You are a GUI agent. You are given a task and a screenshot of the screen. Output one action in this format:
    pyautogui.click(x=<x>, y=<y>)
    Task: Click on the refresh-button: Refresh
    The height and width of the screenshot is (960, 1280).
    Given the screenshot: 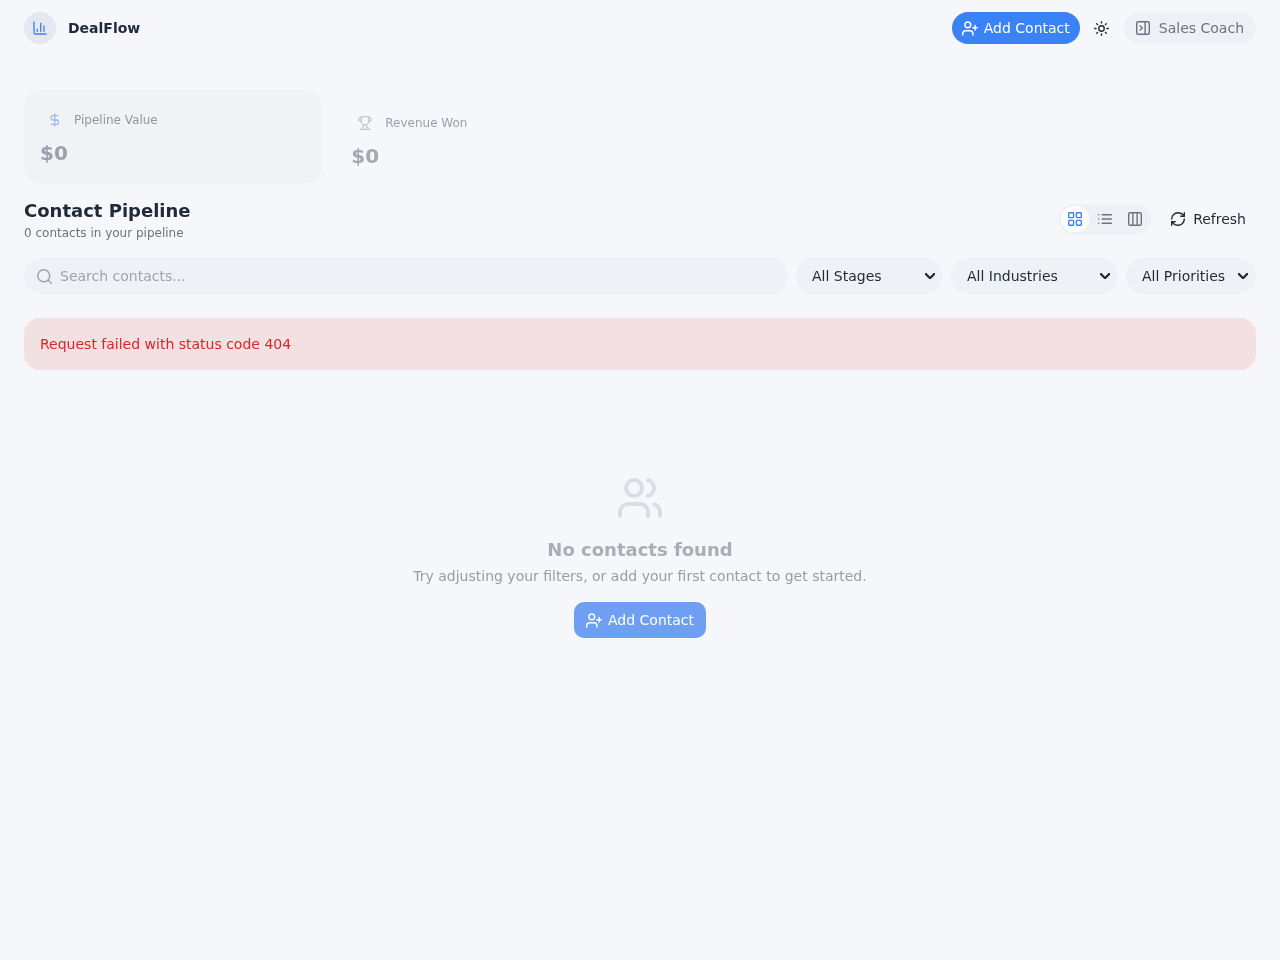 What is the action you would take?
    pyautogui.click(x=1208, y=219)
    